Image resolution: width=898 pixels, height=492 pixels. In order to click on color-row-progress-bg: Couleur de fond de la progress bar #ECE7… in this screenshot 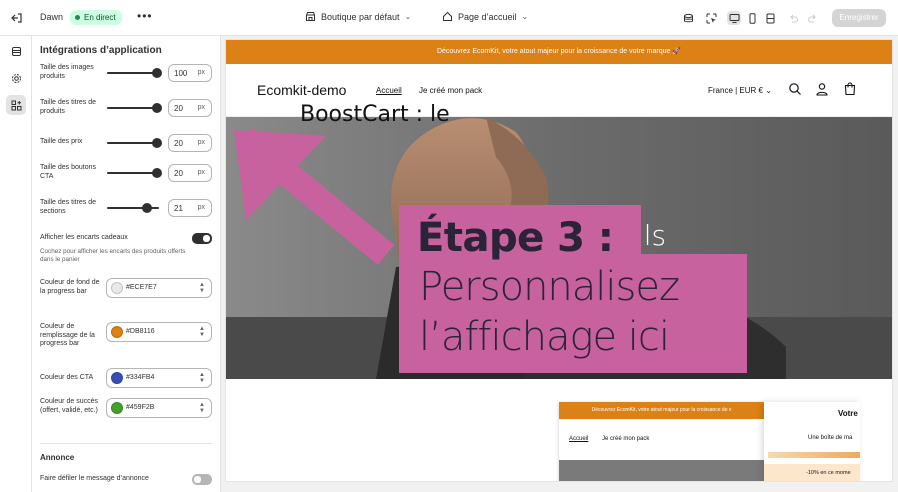, I will do `click(127, 293)`.